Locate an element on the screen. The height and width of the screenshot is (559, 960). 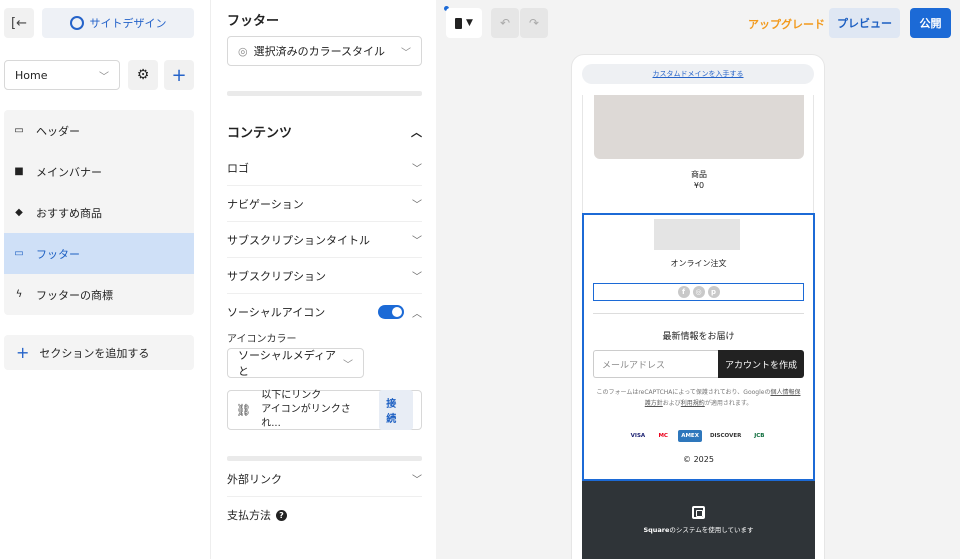
sidebar-item-label: おすすめ商品 is located at coordinates (69, 213).